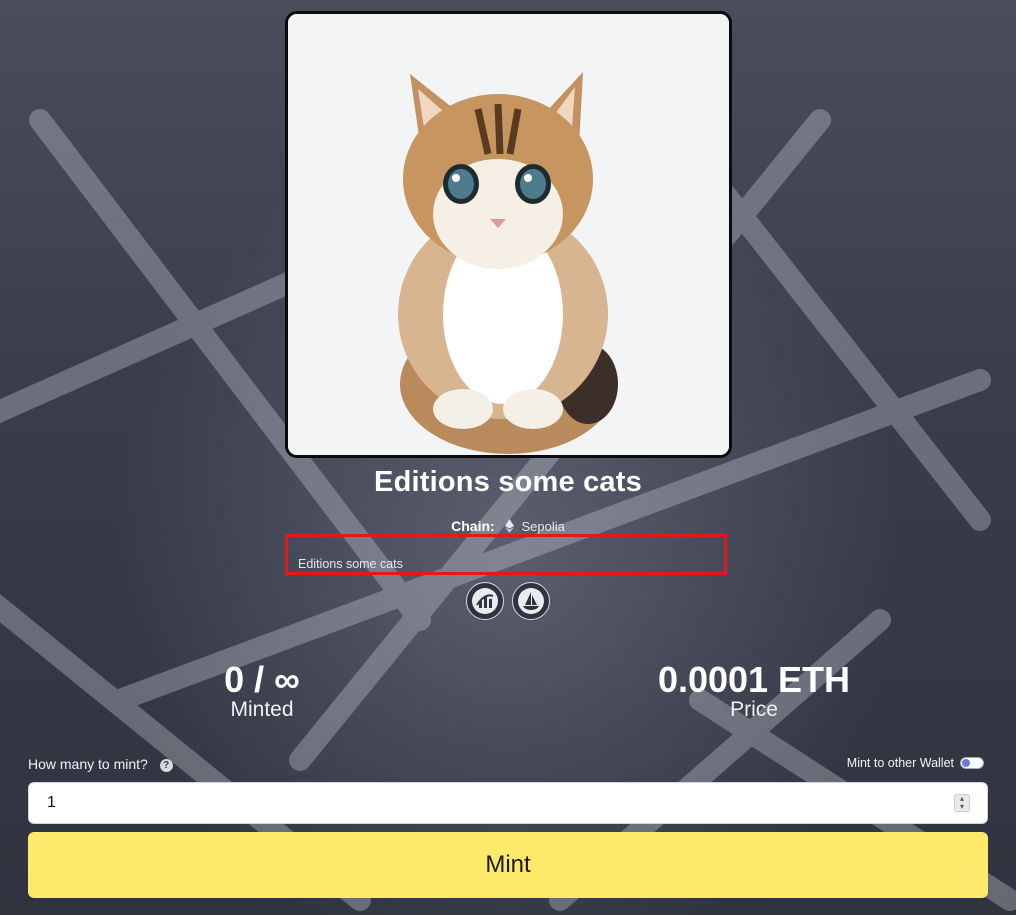  I want to click on chain-label: Chain:, so click(473, 526).